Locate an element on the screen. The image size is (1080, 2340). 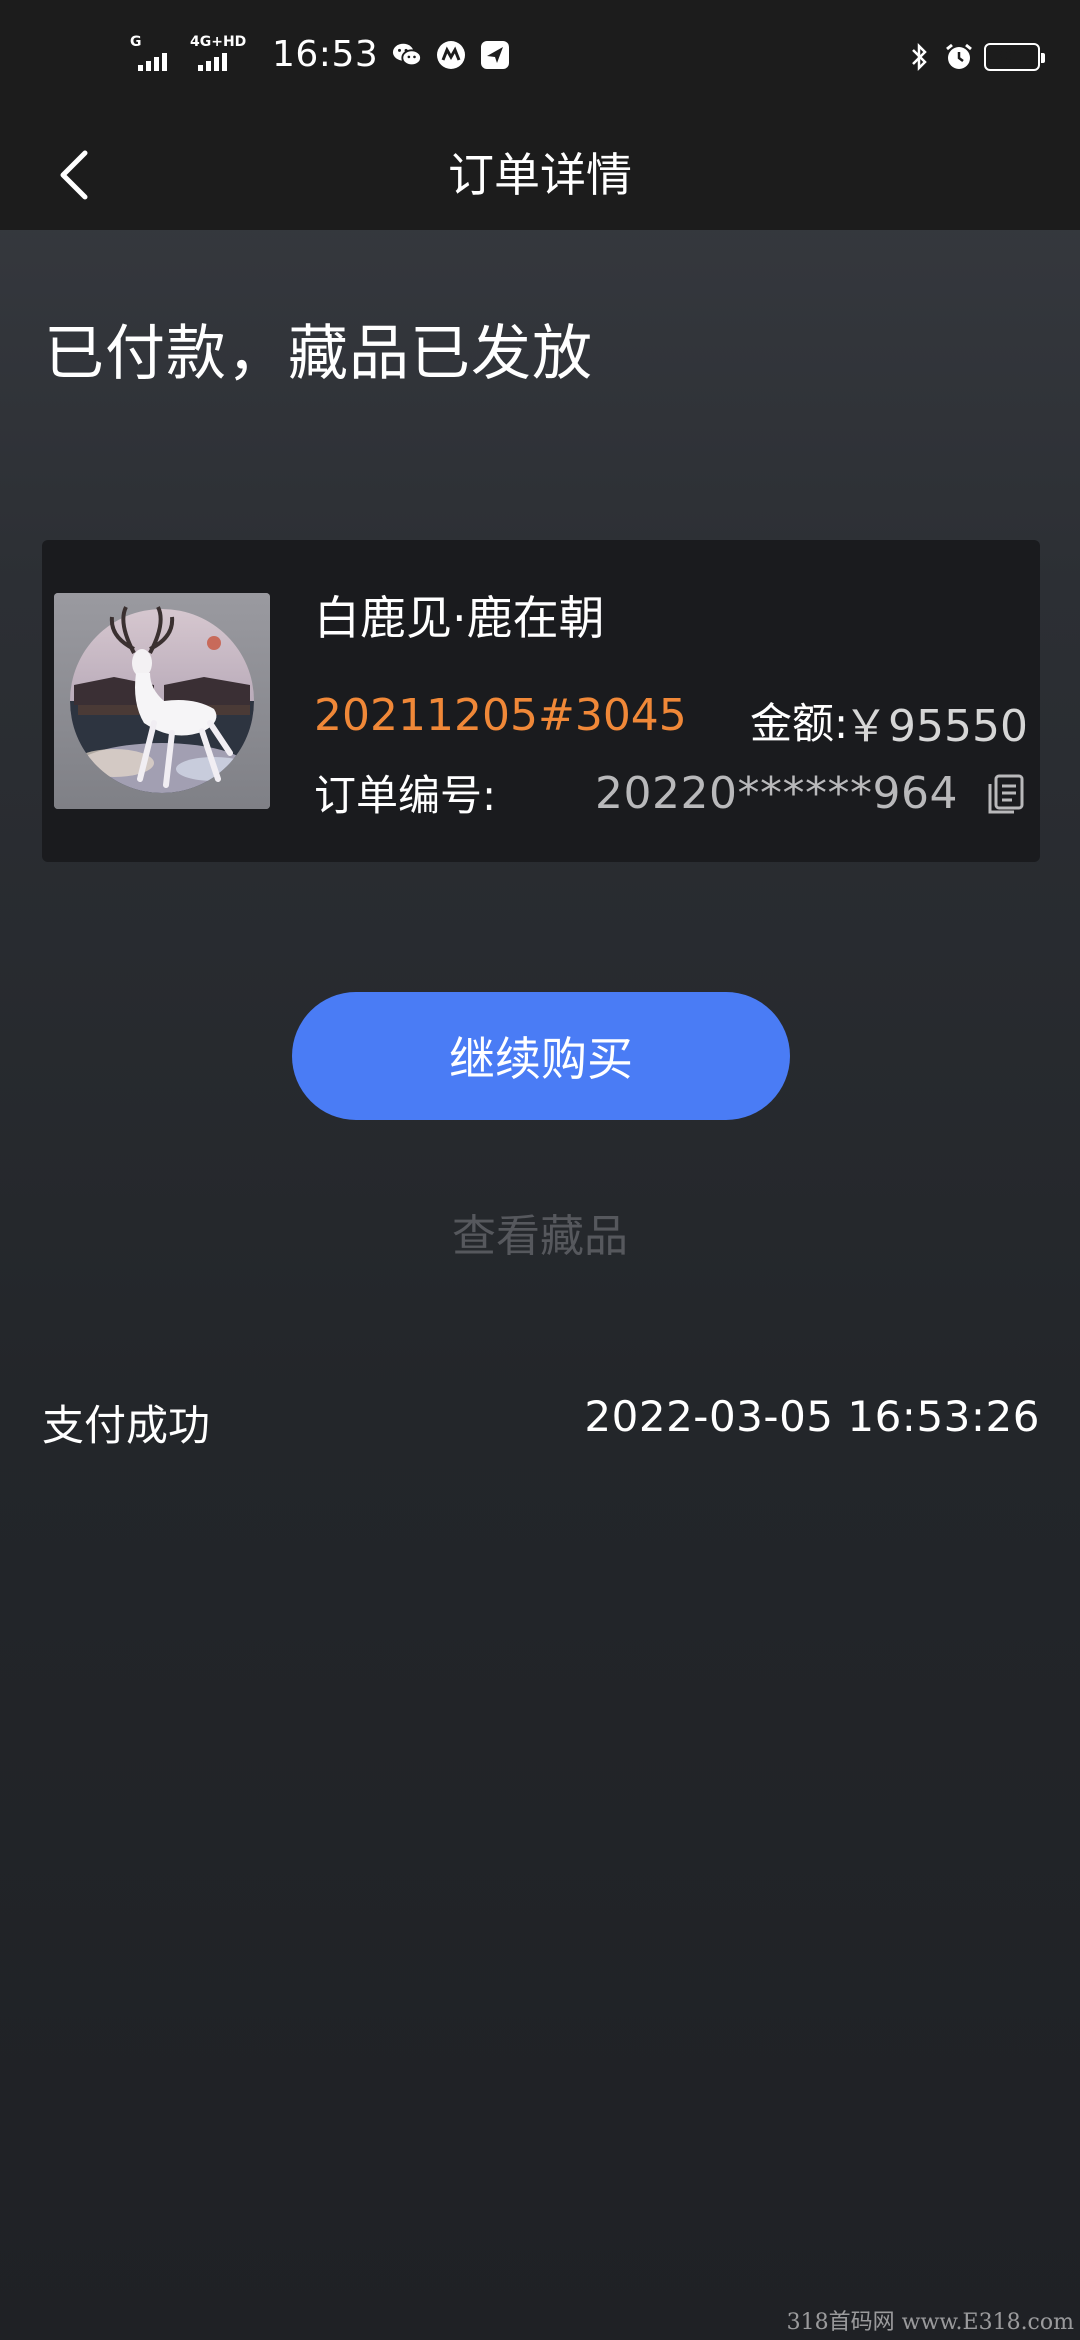
payment-status-label: 支付成功 is located at coordinates (126, 1425).